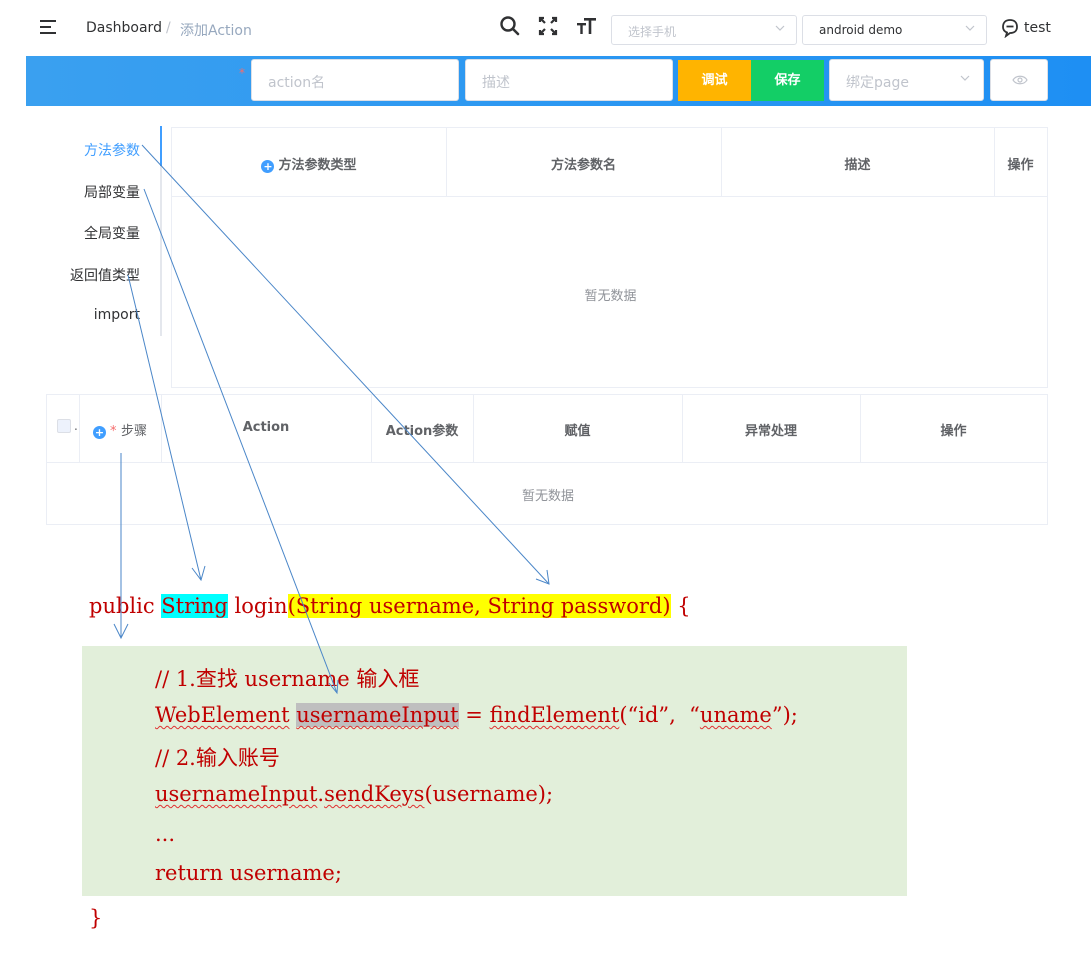 This screenshot has height=954, width=1091. Describe the element at coordinates (583, 165) in the screenshot. I see `params-header-name: 方法参数名` at that location.